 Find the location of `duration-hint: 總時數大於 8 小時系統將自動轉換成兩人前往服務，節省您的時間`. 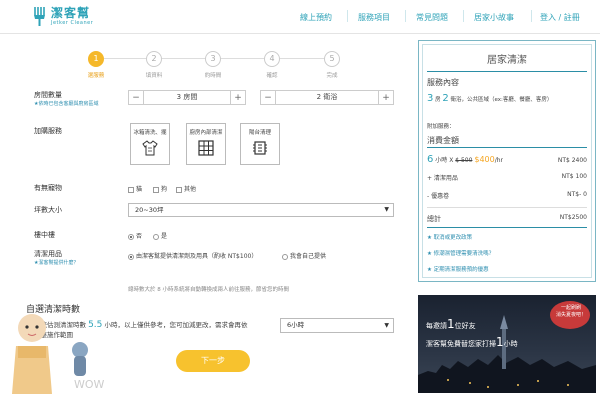

duration-hint: 總時數大於 8 小時系統將自動轉換成兩人前往服務，節省您的時間 is located at coordinates (208, 290).